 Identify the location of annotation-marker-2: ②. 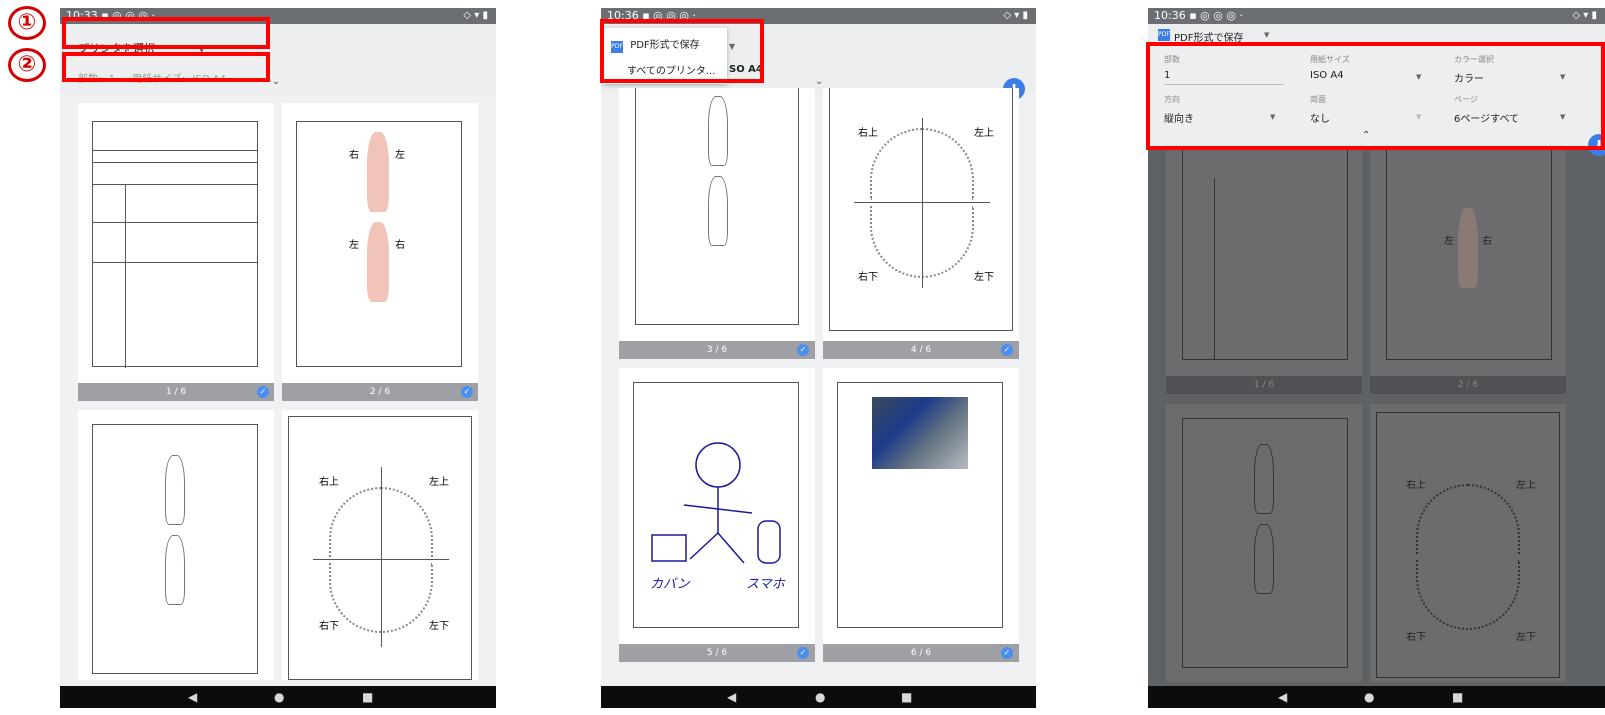
(27, 65).